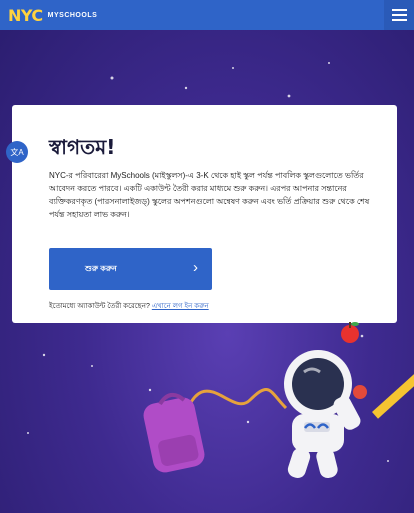 The height and width of the screenshot is (513, 414). I want to click on logo-nyc-text: NYC, so click(25, 15).